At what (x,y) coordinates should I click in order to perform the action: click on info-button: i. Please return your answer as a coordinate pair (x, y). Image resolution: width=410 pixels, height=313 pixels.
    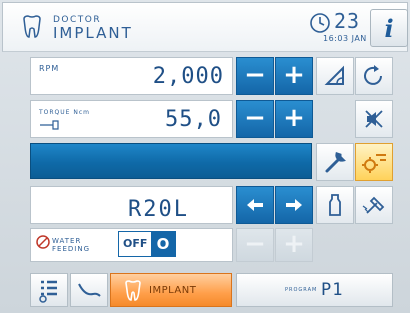
    Looking at the image, I should click on (389, 28).